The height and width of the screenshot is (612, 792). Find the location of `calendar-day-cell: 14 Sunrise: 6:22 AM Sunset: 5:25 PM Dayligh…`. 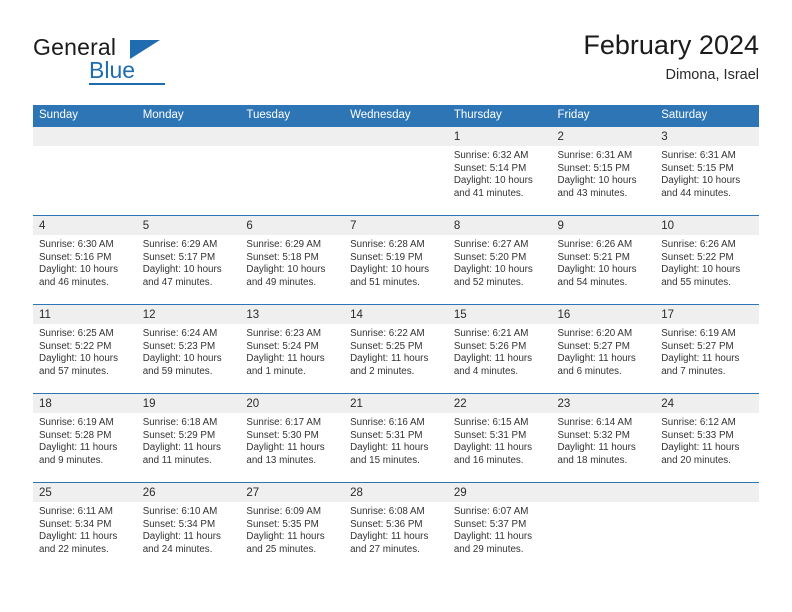

calendar-day-cell: 14 Sunrise: 6:22 AM Sunset: 5:25 PM Dayligh… is located at coordinates (396, 349).